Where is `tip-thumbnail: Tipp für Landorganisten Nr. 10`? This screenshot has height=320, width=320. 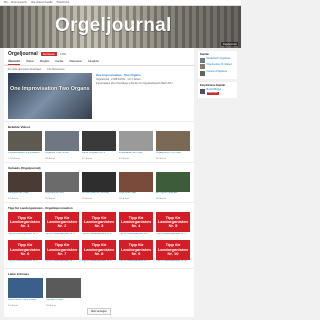
tip-thumbnail: Tipp für Landorganisten Nr. 10 is located at coordinates (173, 249).